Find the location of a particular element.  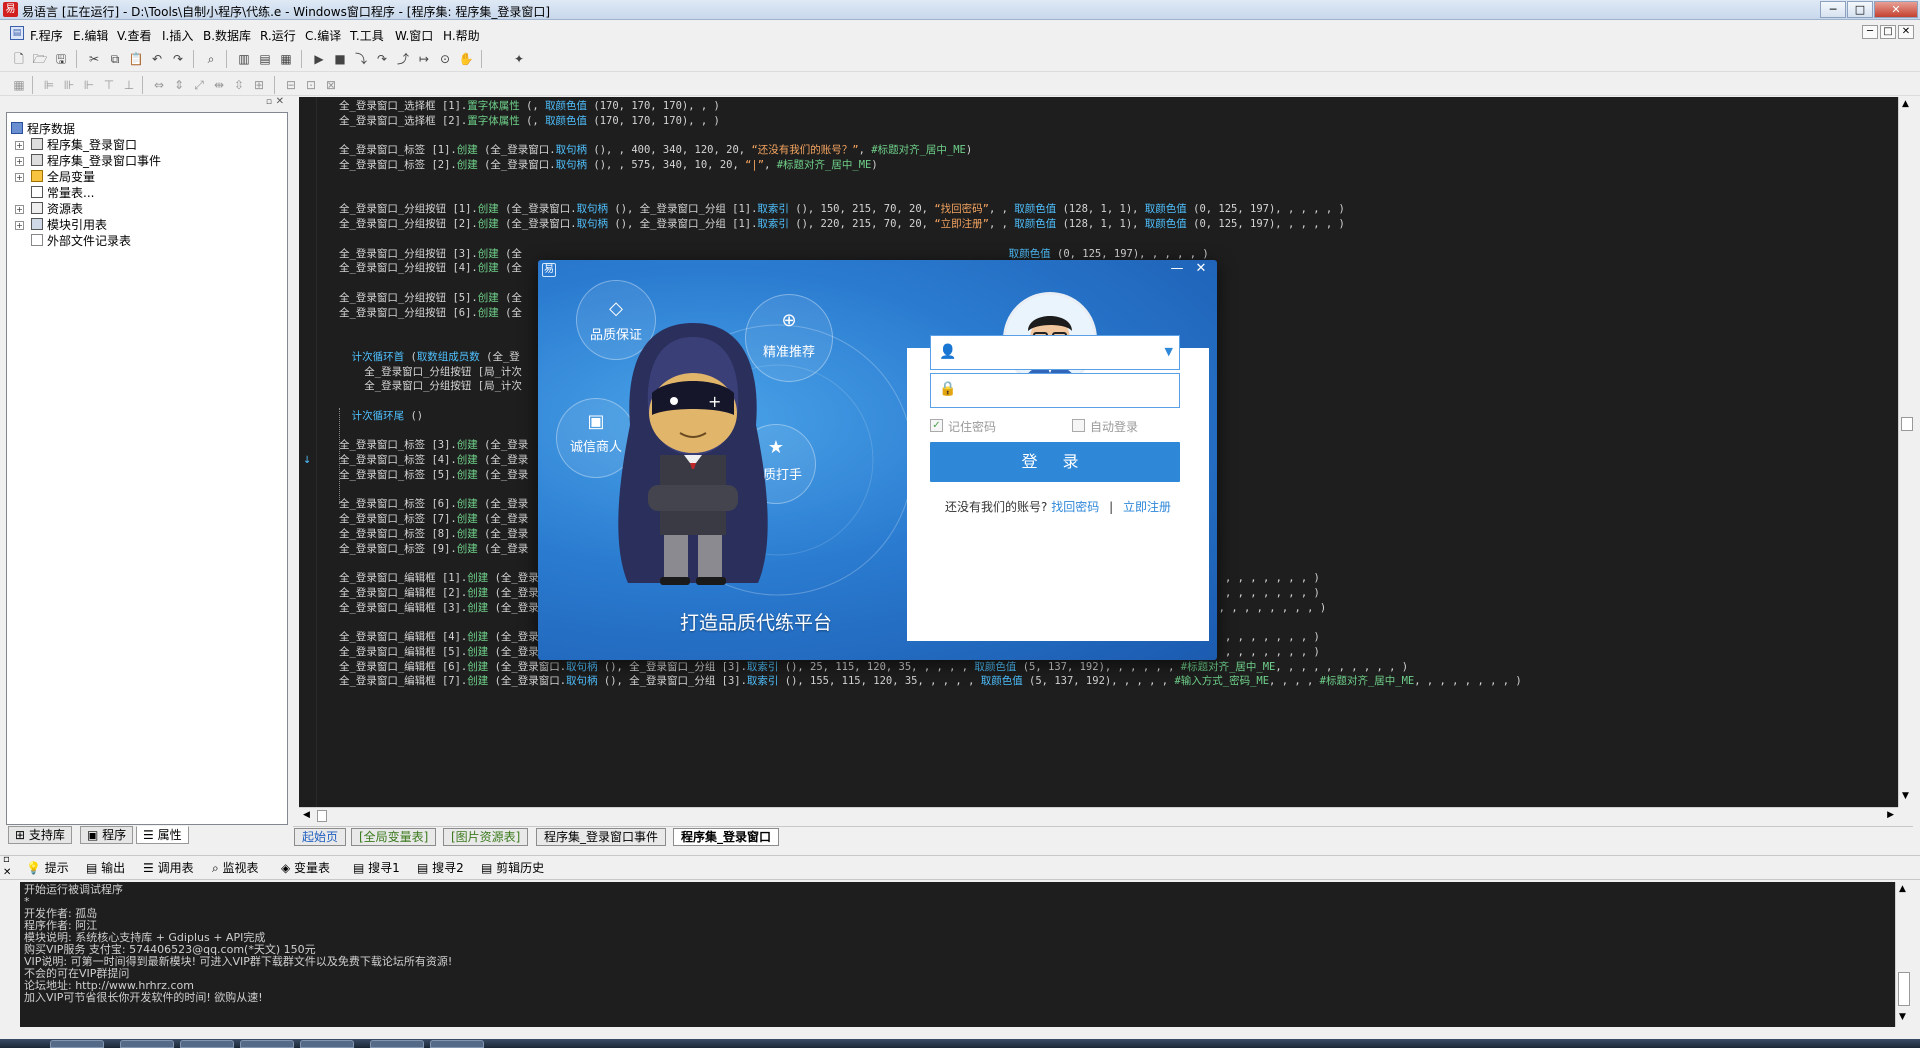

step-into-icon: ⤵ is located at coordinates (361, 59).